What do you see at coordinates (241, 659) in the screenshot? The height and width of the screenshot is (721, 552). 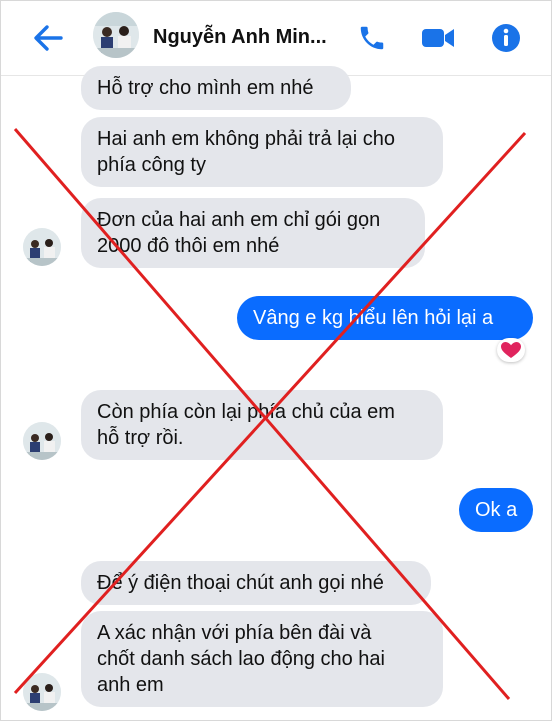 I see `message-text: chốt danh sách lao động cho hai` at bounding box center [241, 659].